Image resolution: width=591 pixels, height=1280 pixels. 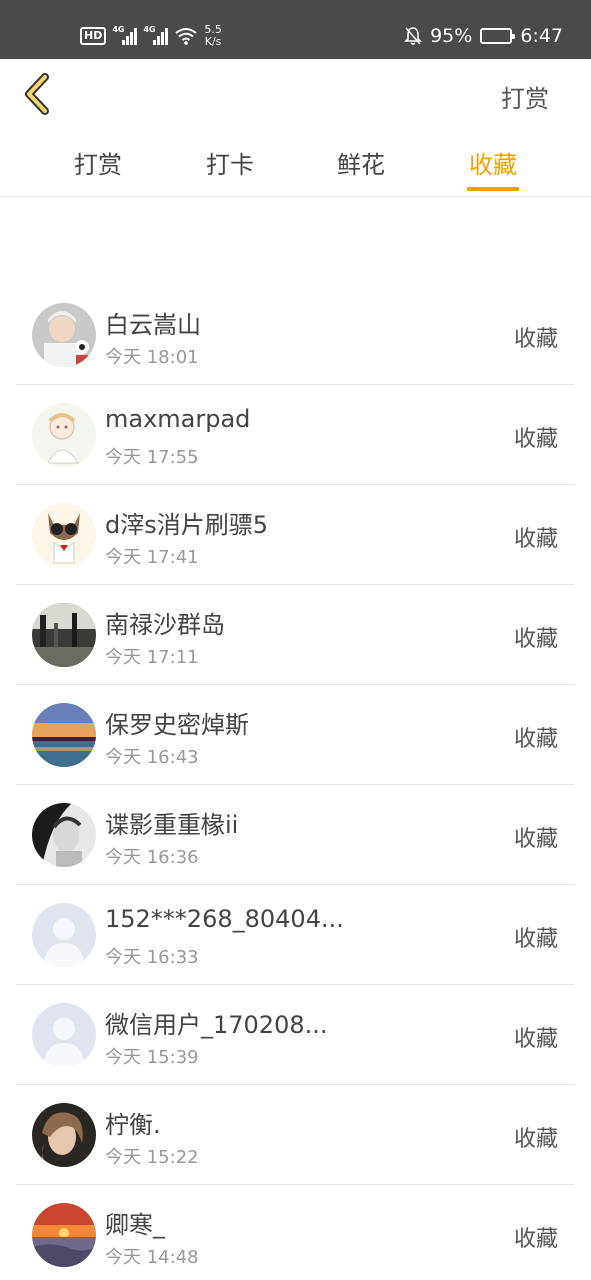 I want to click on list-item: 南禄沙群岛 今天 17:11 收藏, so click(x=295, y=635).